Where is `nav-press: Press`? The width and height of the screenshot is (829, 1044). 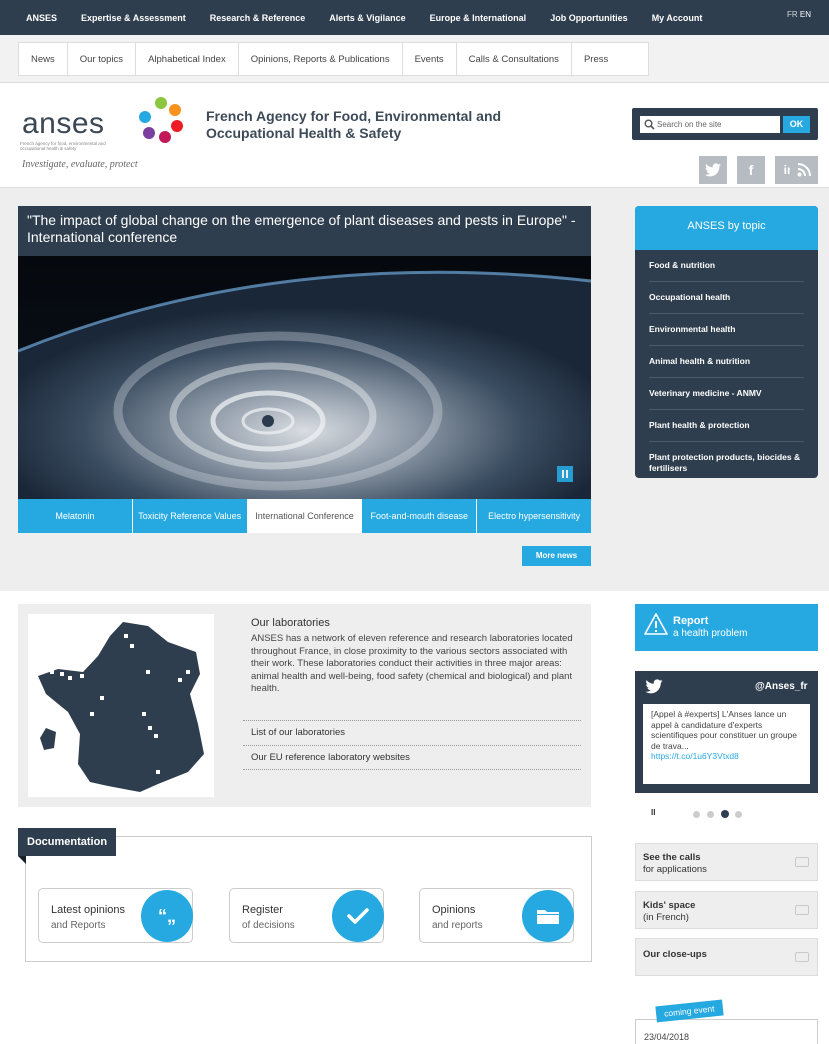
nav-press: Press is located at coordinates (610, 59).